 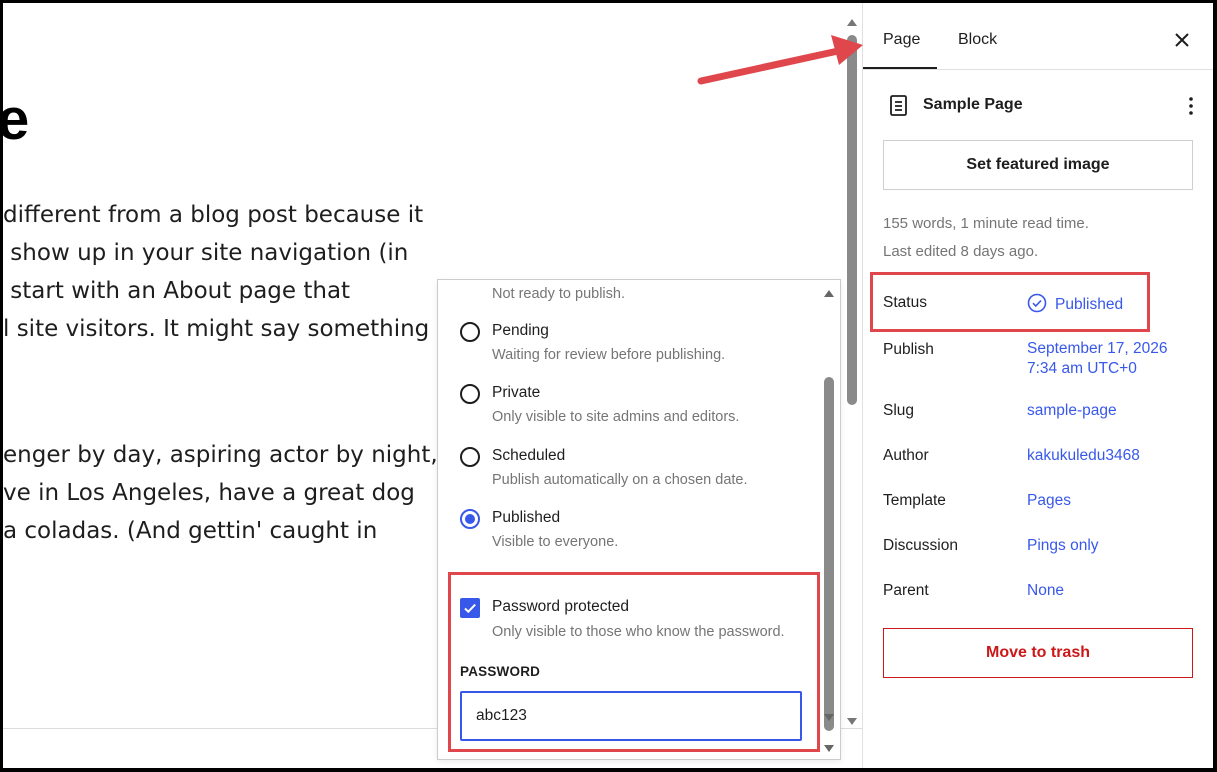 I want to click on option-label: Pending, so click(x=520, y=330).